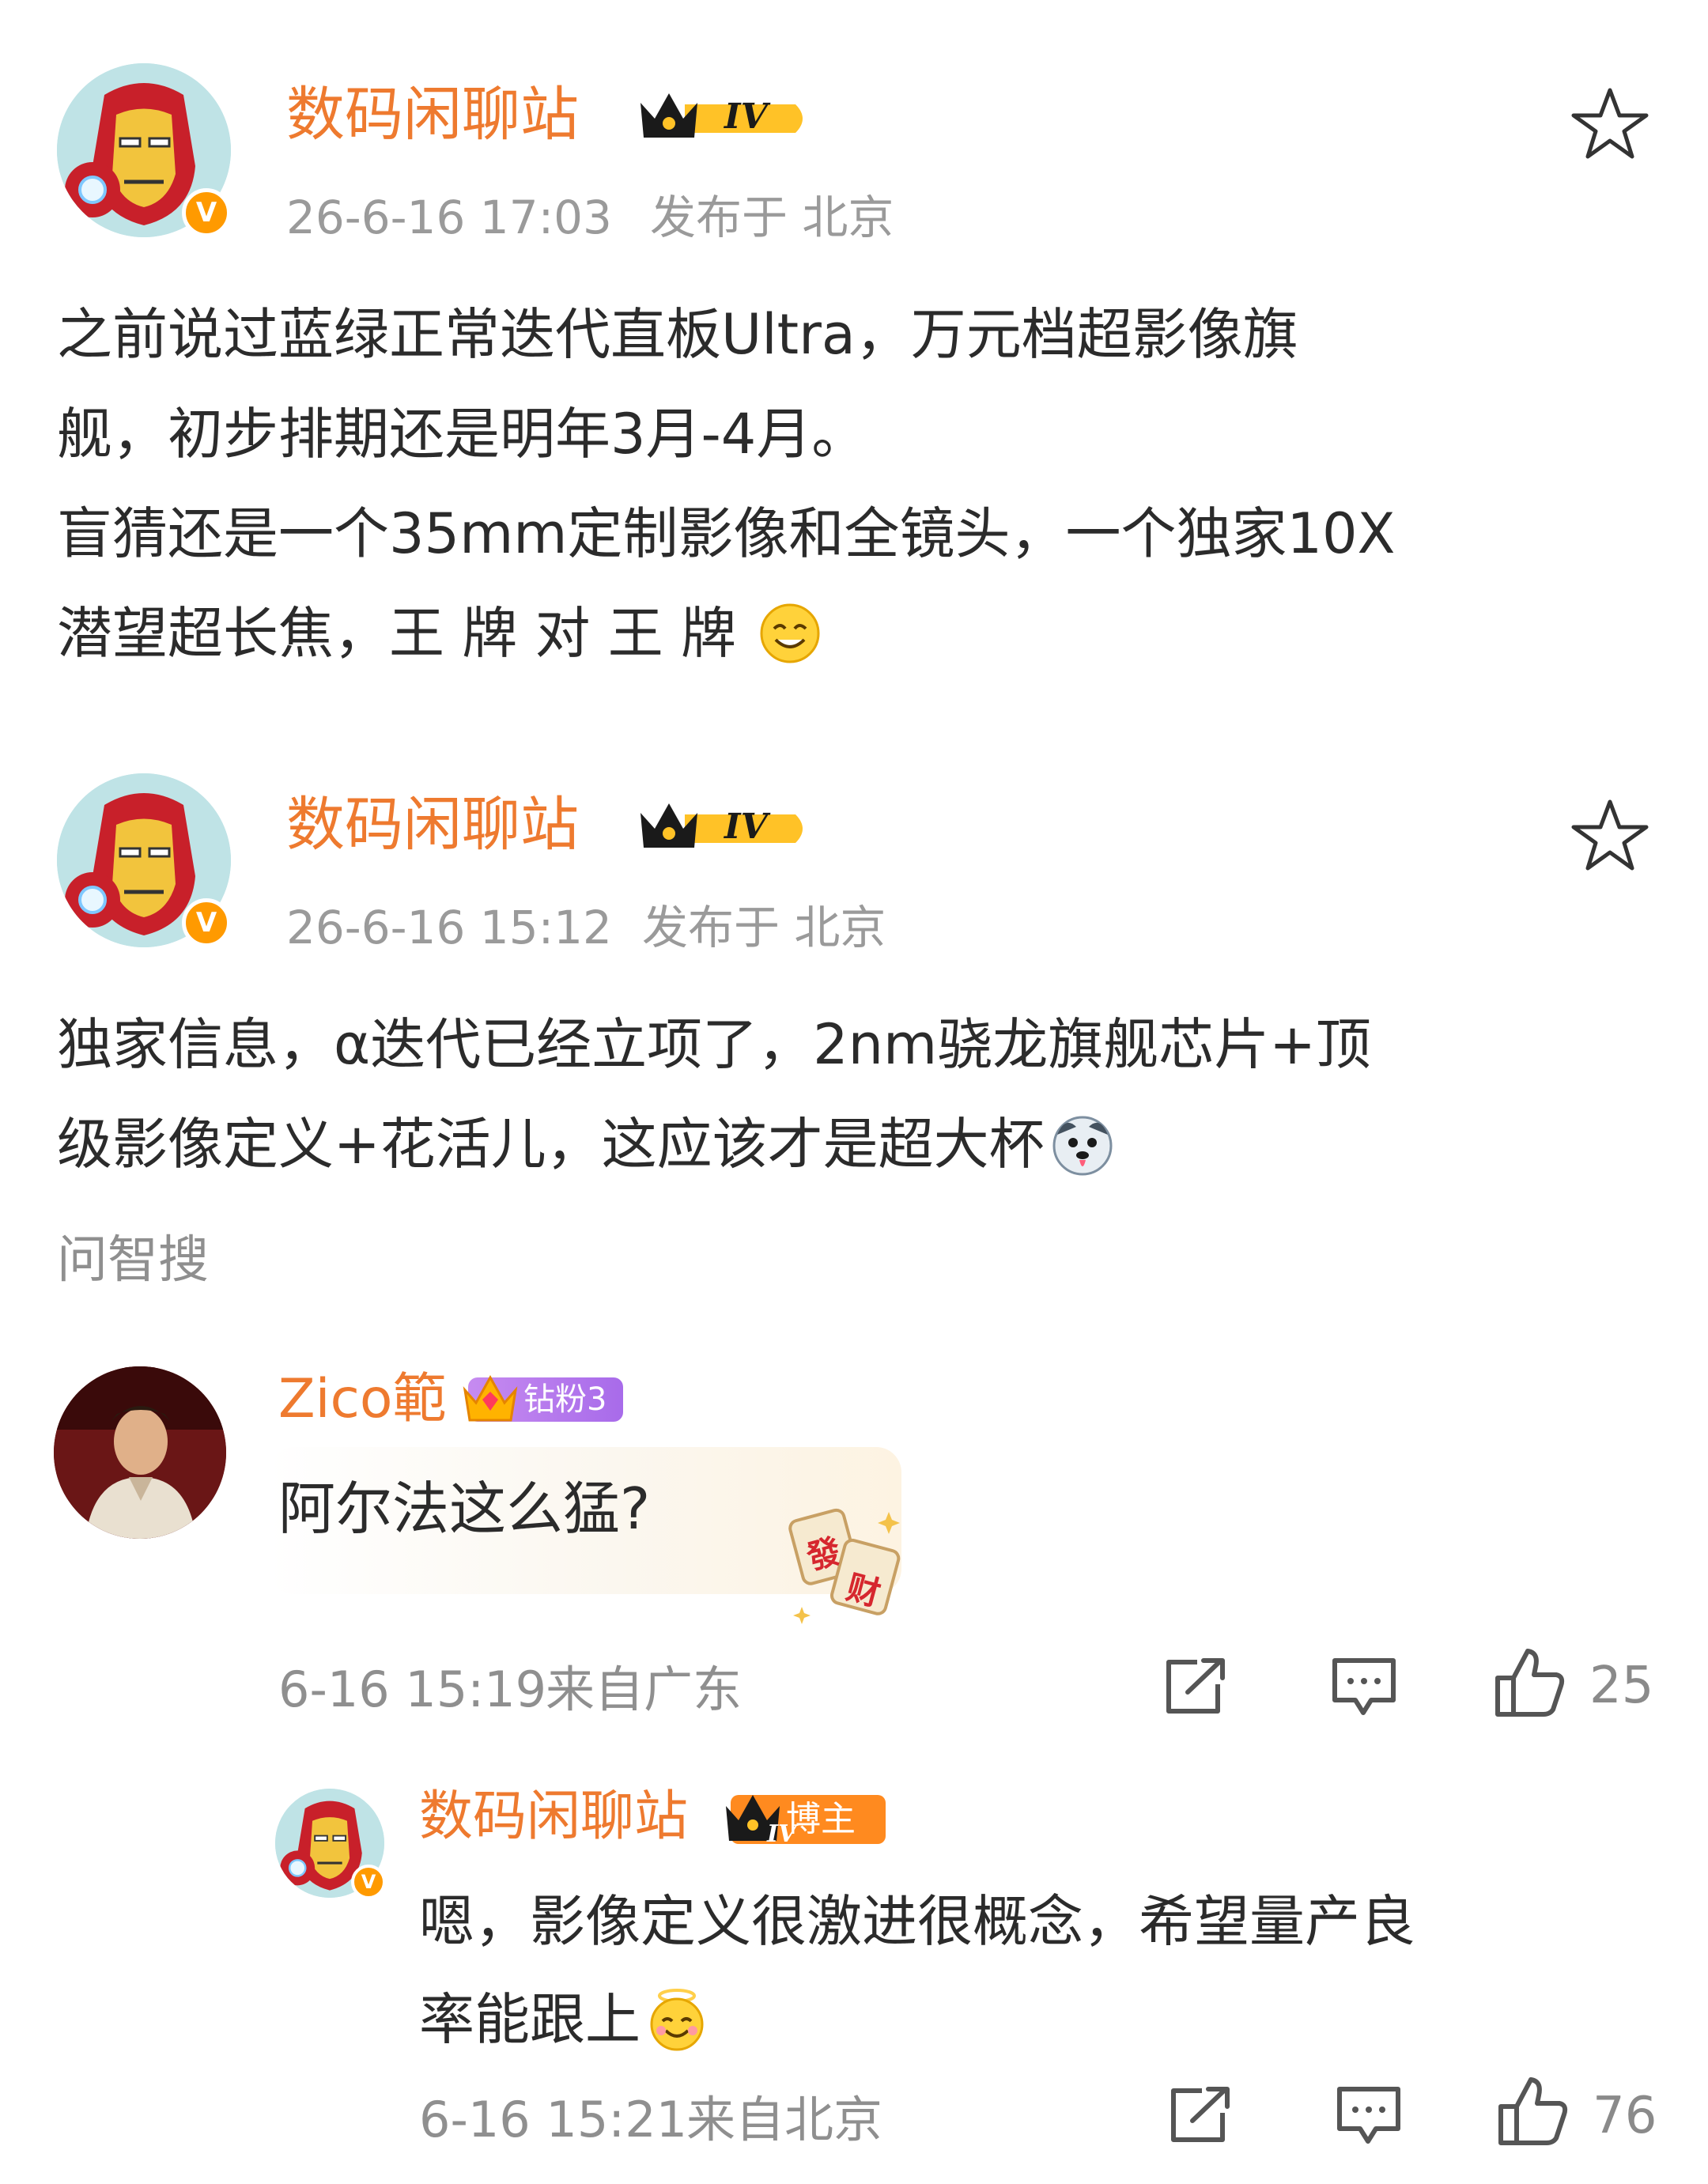 Image resolution: width=1708 pixels, height=2184 pixels. Describe the element at coordinates (397, 633) in the screenshot. I see `post-line: 潜望超长焦，王 牌 对 王 牌` at that location.